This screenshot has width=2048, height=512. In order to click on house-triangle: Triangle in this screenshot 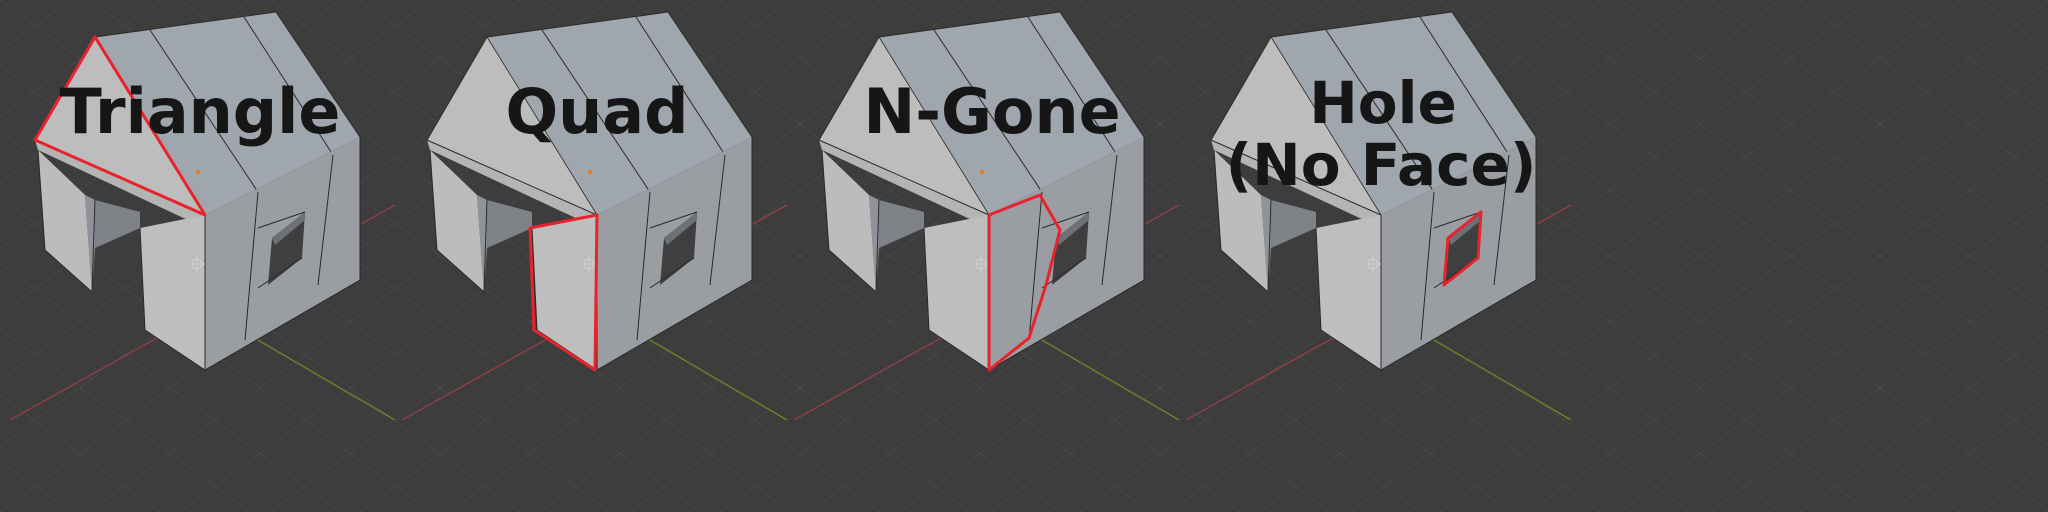, I will do `click(197, 191)`.